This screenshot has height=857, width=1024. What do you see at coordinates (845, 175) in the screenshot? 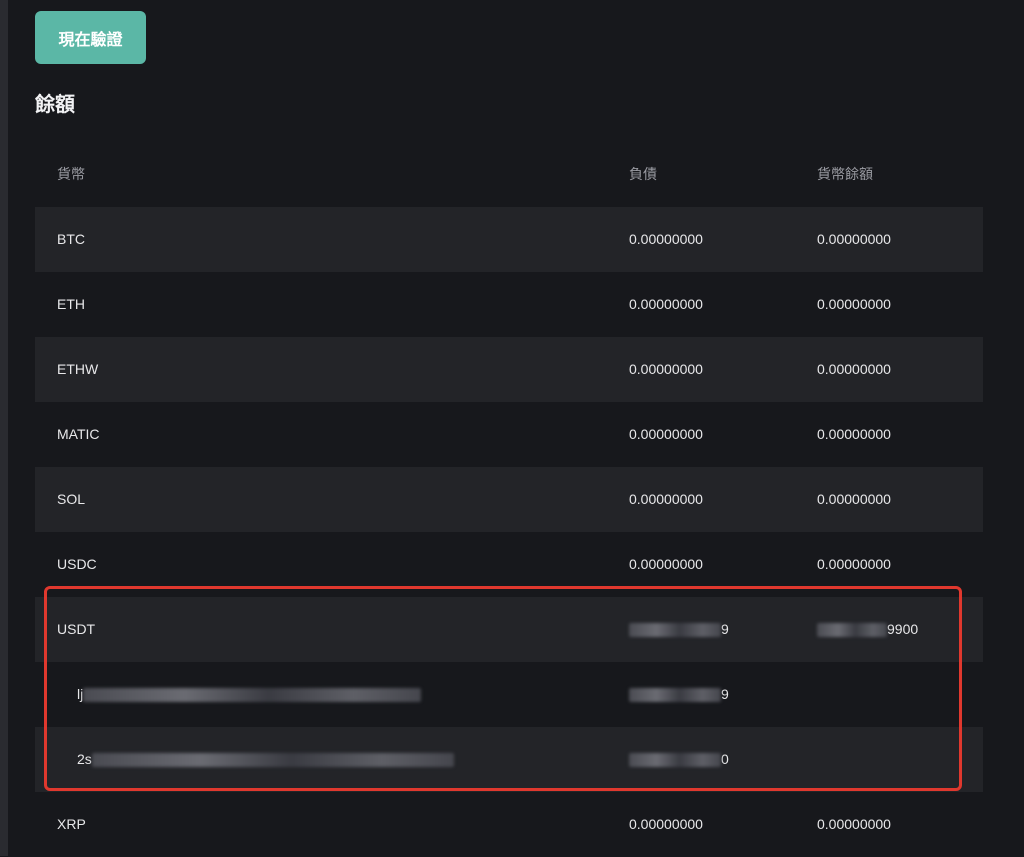
I see `column-header-balance: 貨幣餘額` at bounding box center [845, 175].